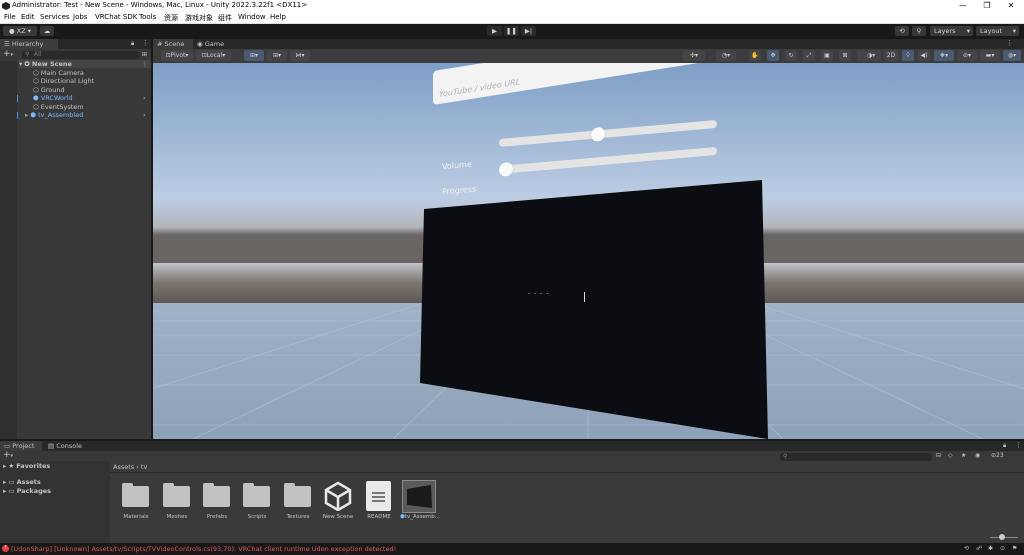 The width and height of the screenshot is (1024, 555). I want to click on hierarchy-item-tv-assembled: ▸ ⬢ tv_Assembled ›, so click(88, 115).